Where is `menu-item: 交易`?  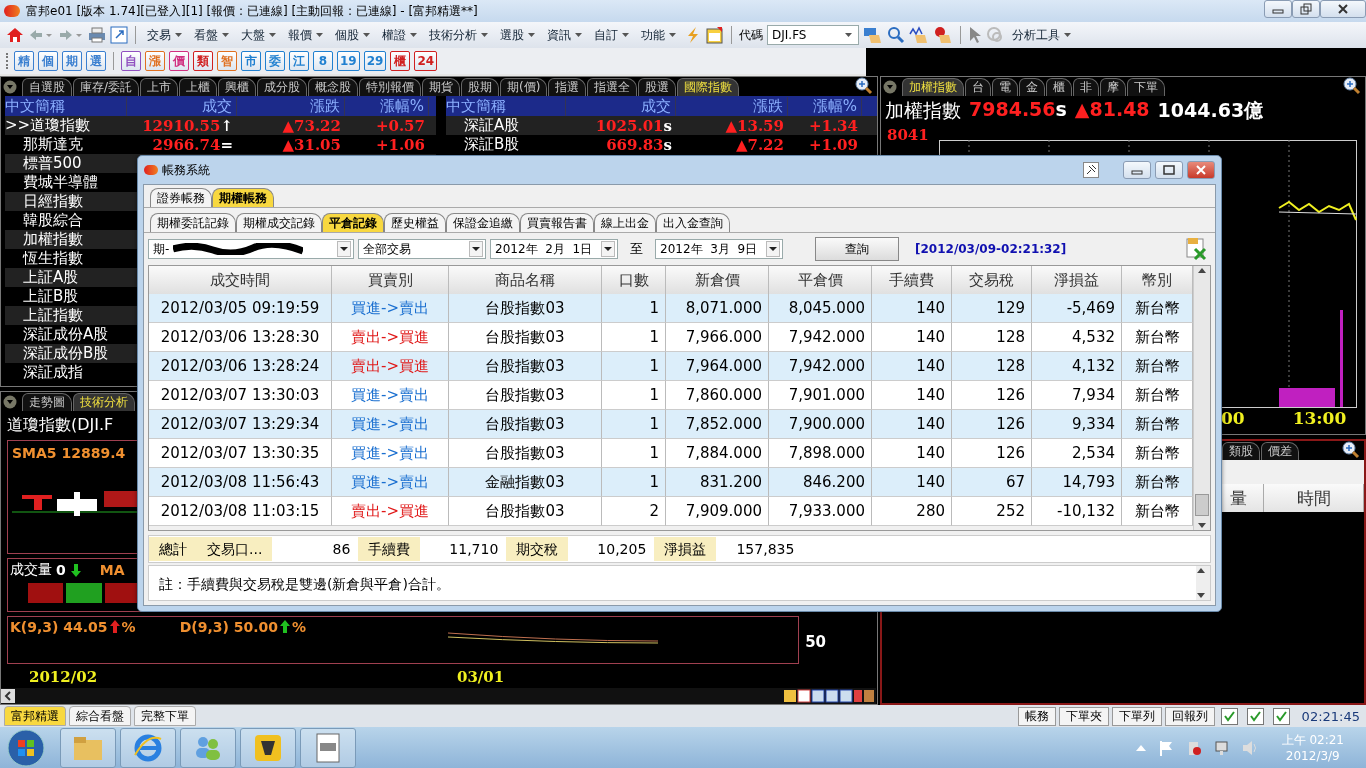
menu-item: 交易 is located at coordinates (164, 35).